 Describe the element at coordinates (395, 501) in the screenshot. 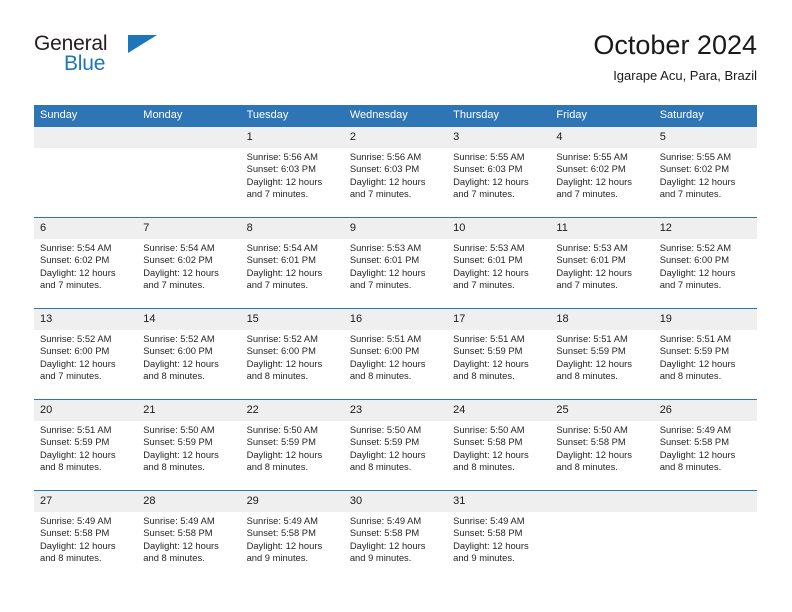

I see `day-number: 30` at that location.